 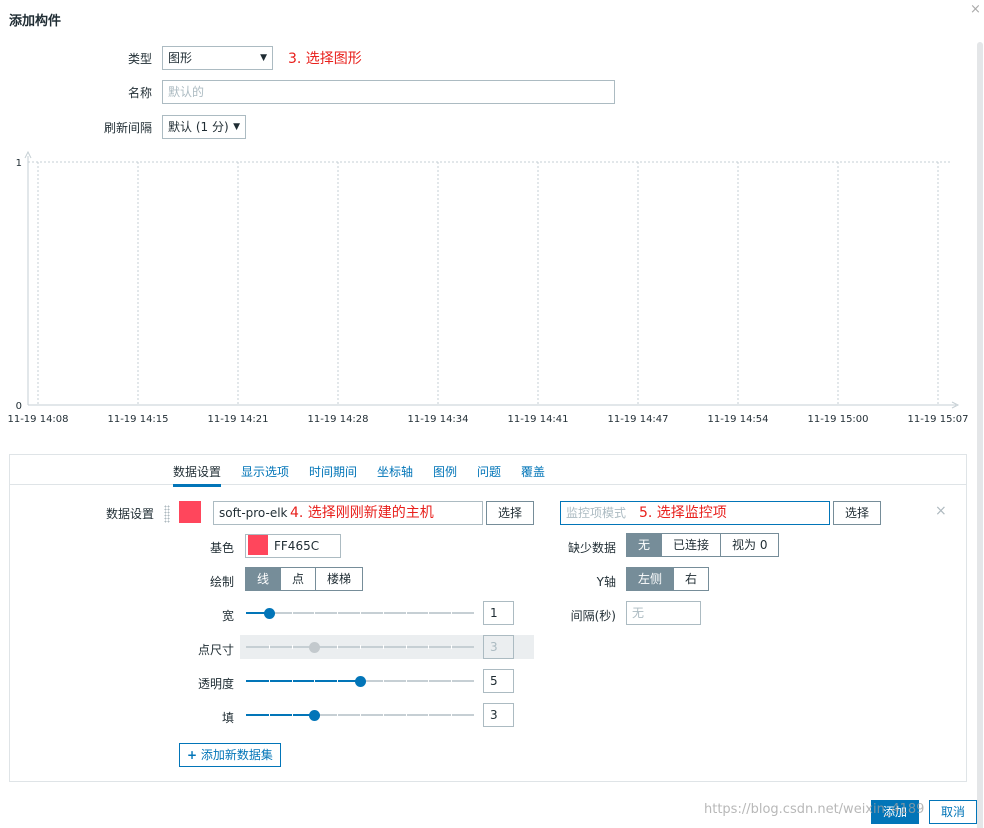 I want to click on plus-icon: +, so click(x=192, y=755).